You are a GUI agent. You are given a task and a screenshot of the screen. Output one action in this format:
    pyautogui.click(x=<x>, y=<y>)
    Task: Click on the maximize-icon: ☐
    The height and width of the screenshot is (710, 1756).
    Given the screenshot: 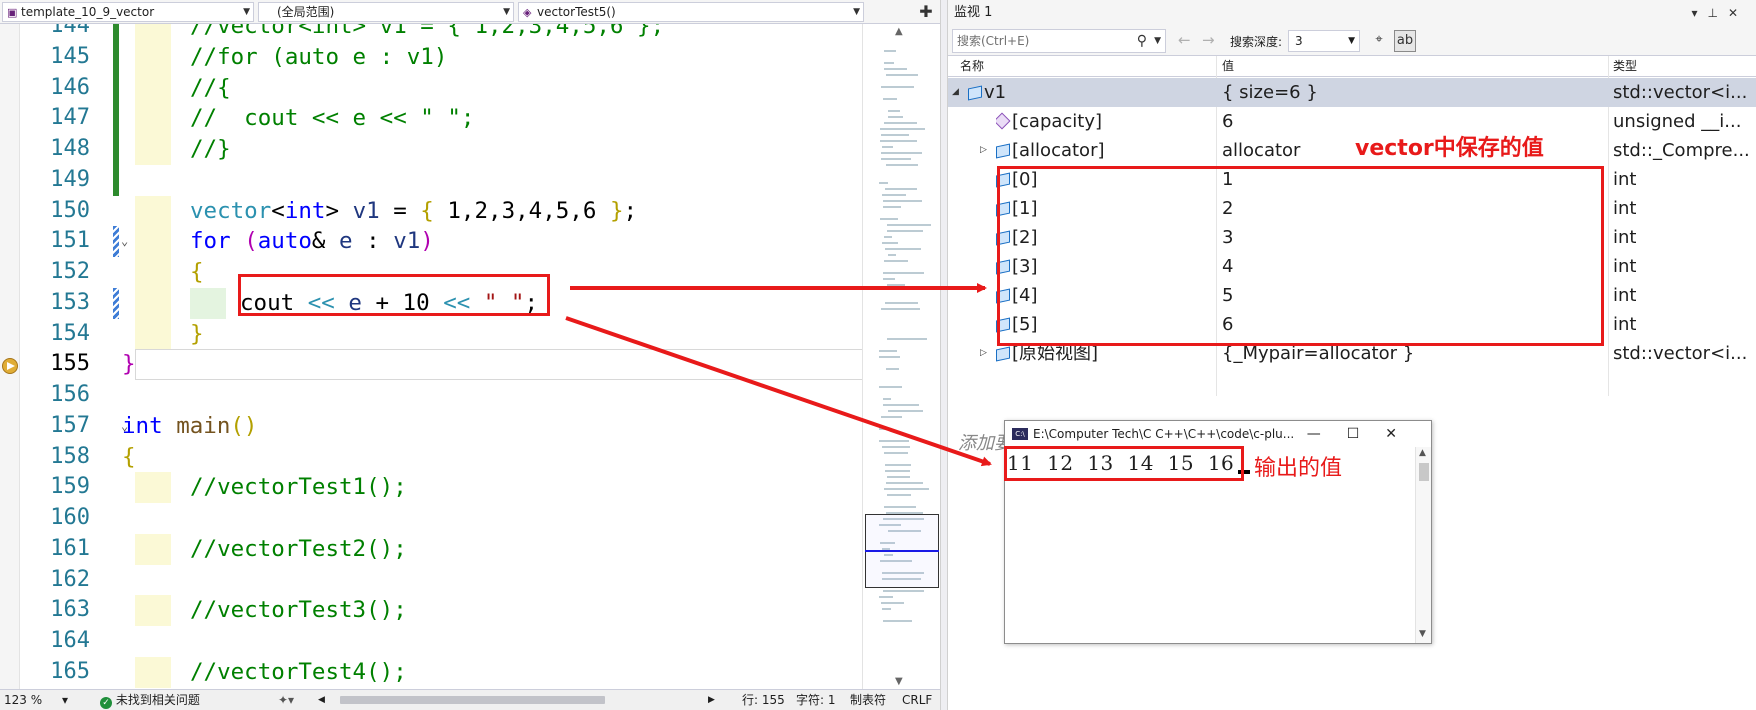 What is the action you would take?
    pyautogui.click(x=1366, y=434)
    